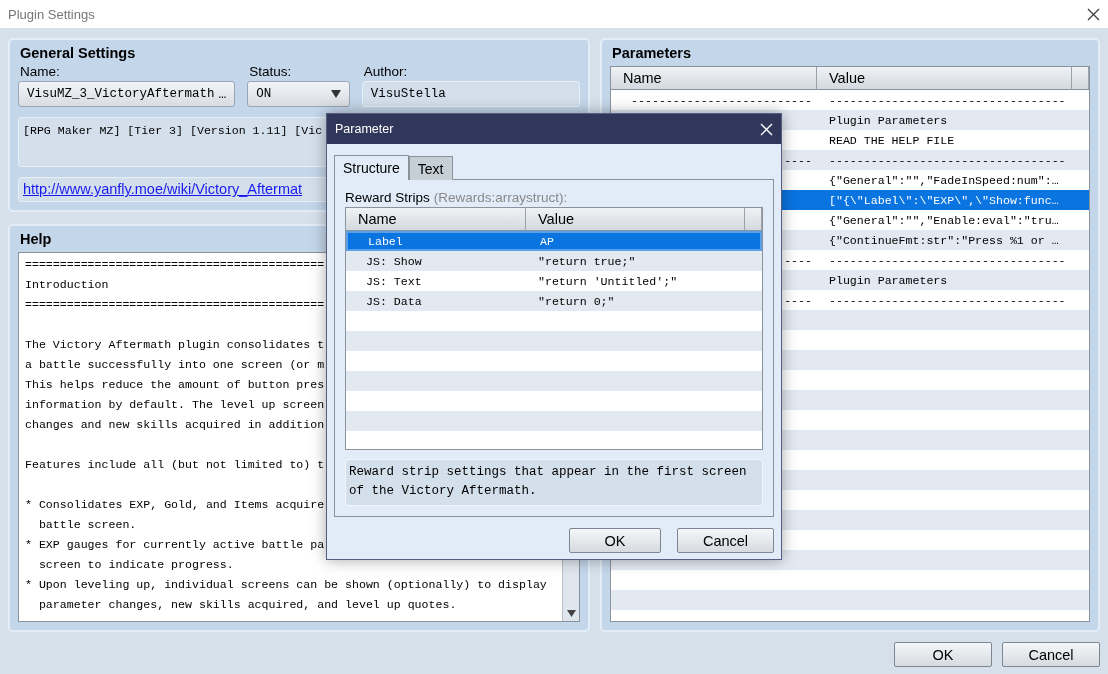 The width and height of the screenshot is (1108, 674). What do you see at coordinates (335, 94) in the screenshot?
I see `caret-icon` at bounding box center [335, 94].